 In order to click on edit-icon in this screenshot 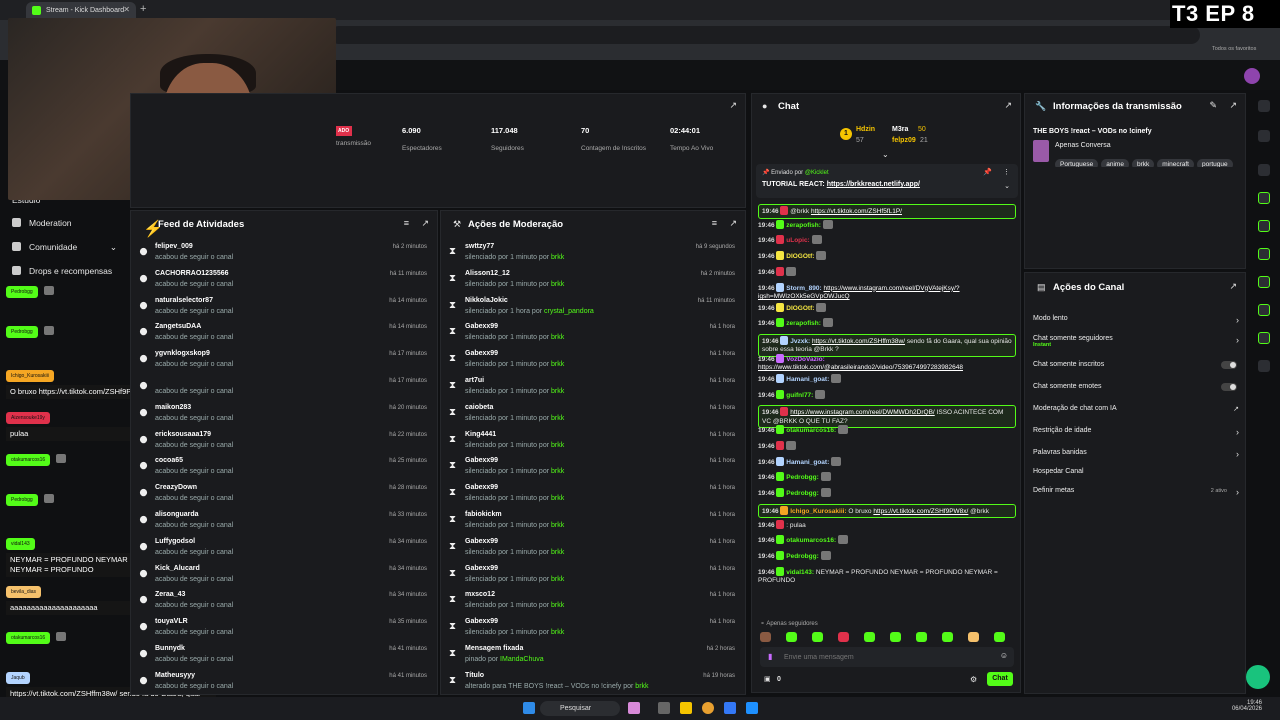, I will do `click(1264, 136)`.